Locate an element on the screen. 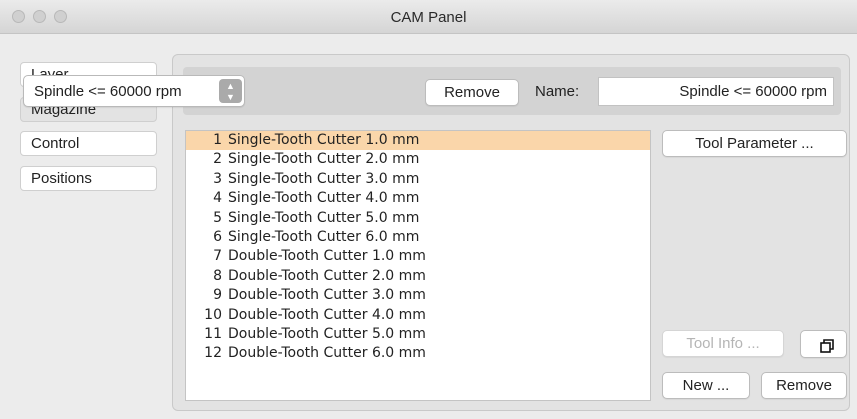  tool-number: 11 is located at coordinates (213, 333).